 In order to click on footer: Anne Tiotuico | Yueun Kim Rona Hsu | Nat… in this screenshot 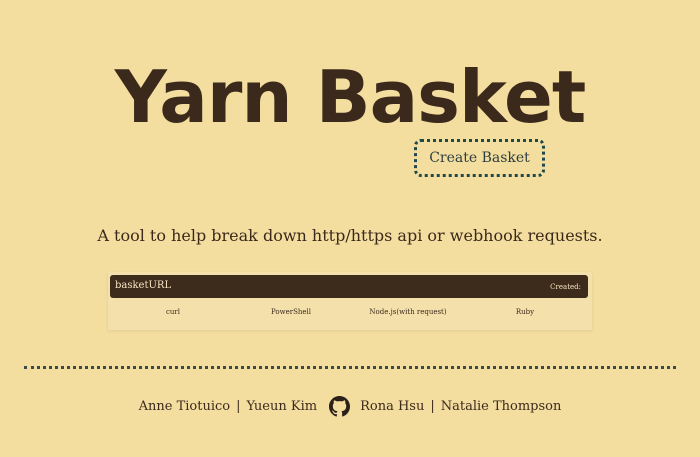, I will do `click(350, 406)`.